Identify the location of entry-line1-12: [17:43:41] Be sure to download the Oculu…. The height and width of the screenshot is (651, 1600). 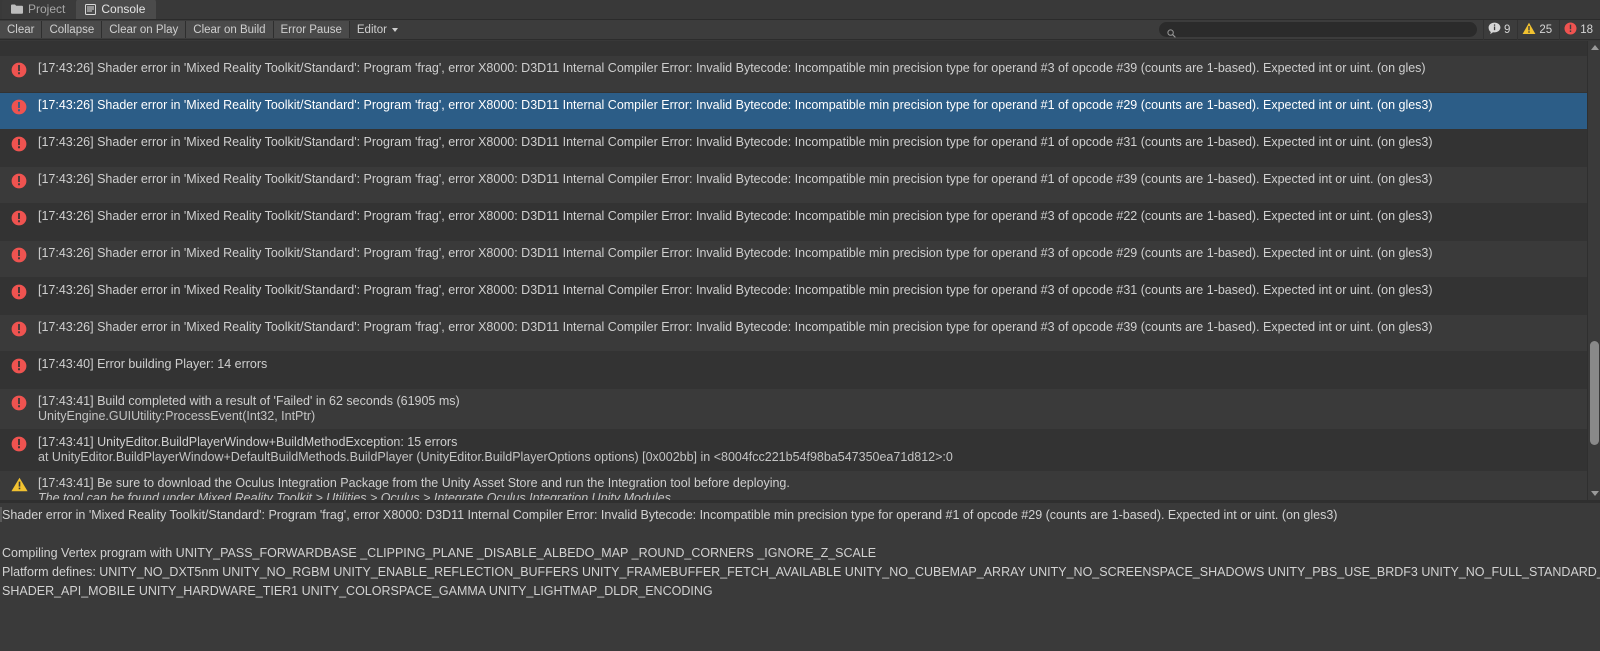
(414, 483).